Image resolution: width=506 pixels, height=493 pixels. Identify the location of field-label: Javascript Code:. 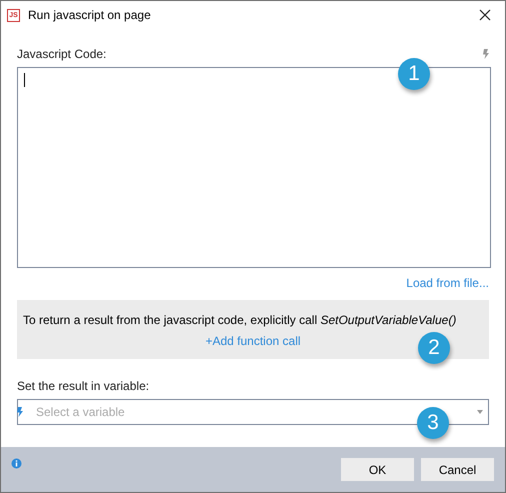
(61, 54).